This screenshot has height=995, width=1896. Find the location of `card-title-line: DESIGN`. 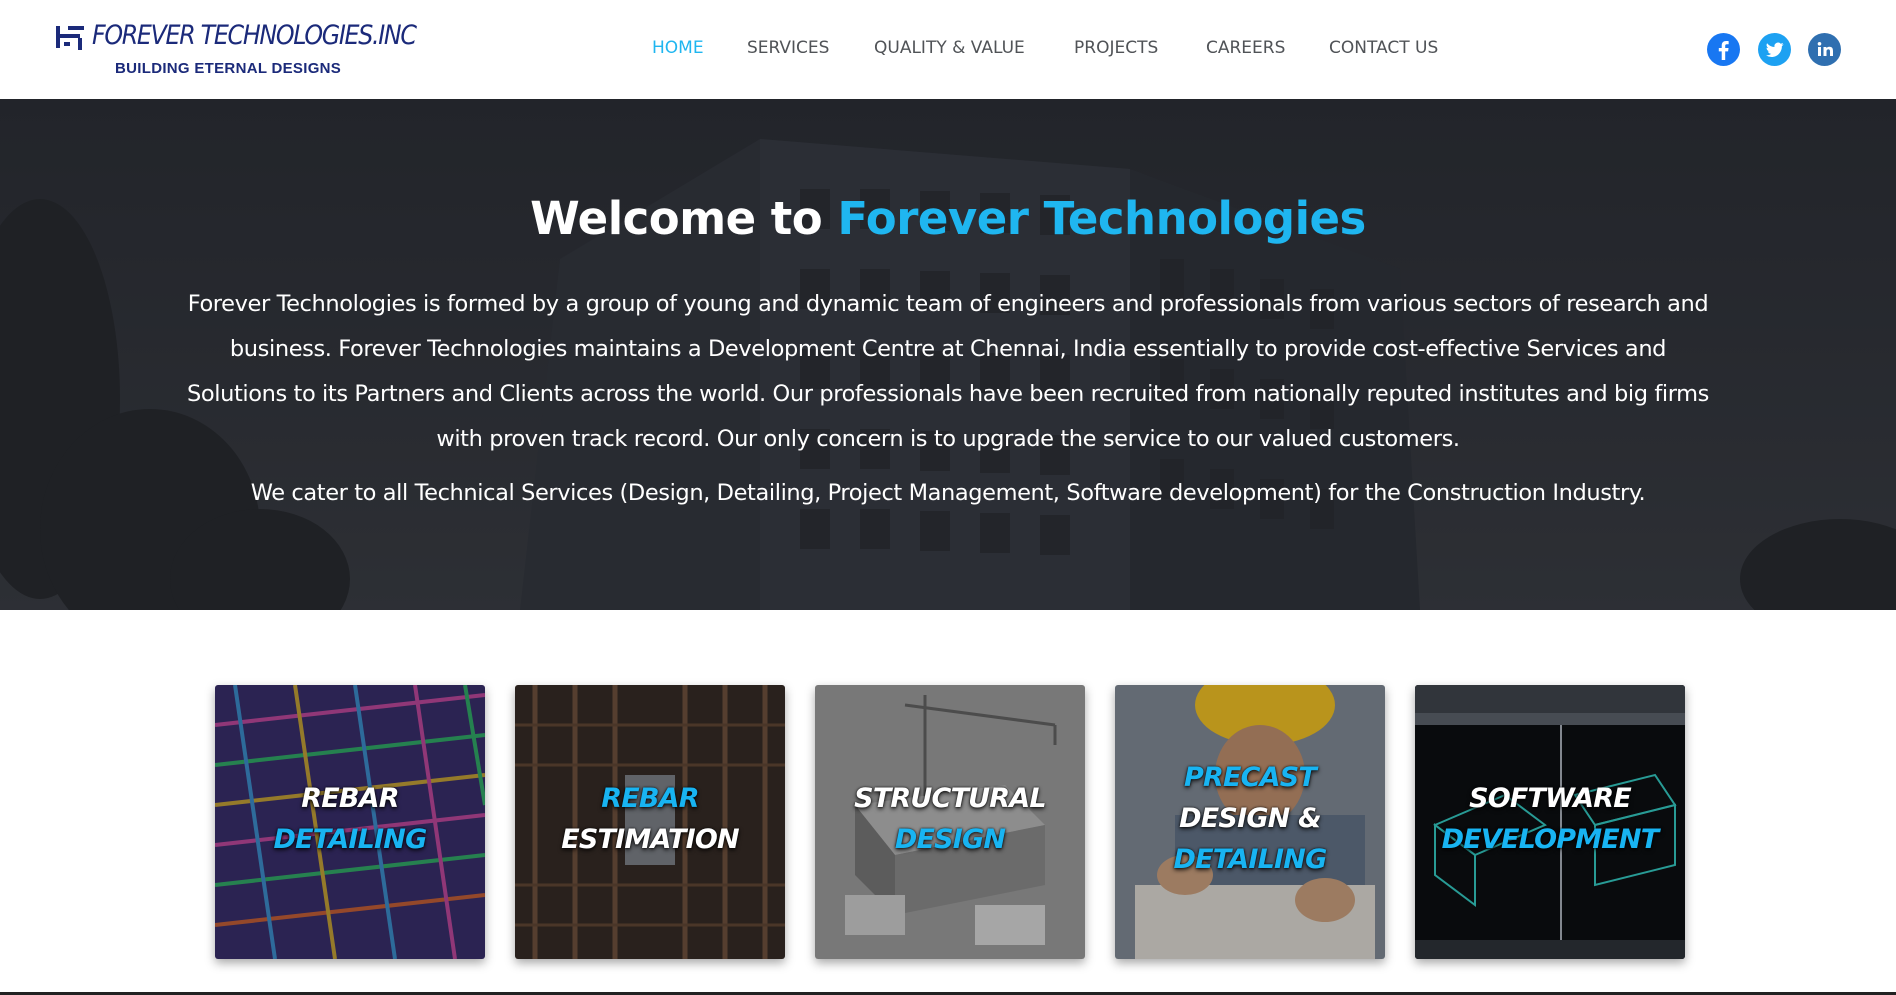

card-title-line: DESIGN is located at coordinates (950, 839).